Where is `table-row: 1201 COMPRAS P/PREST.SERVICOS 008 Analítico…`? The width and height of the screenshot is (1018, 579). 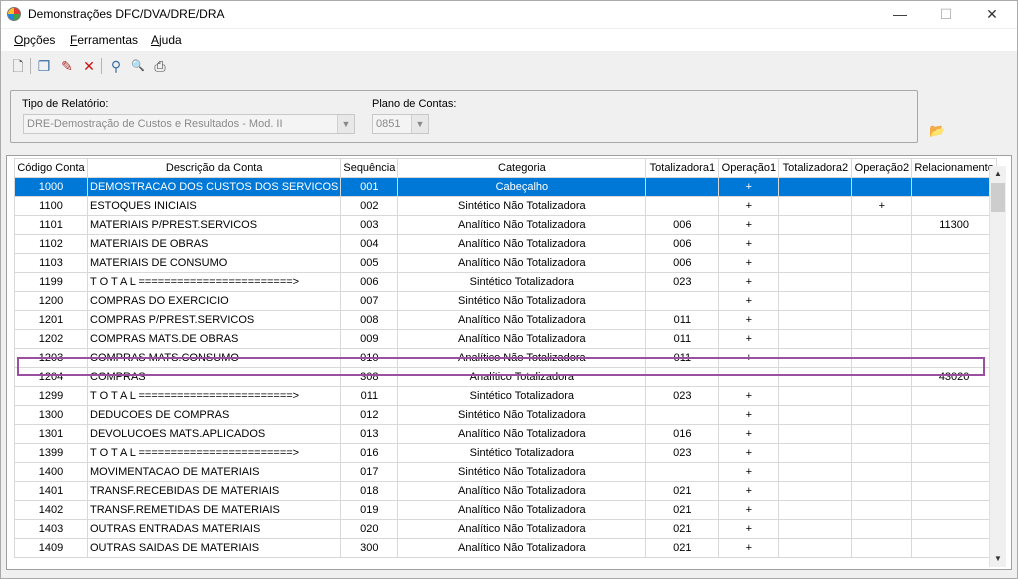
table-row: 1201 COMPRAS P/PREST.SERVICOS 008 Analítico… is located at coordinates (505, 320).